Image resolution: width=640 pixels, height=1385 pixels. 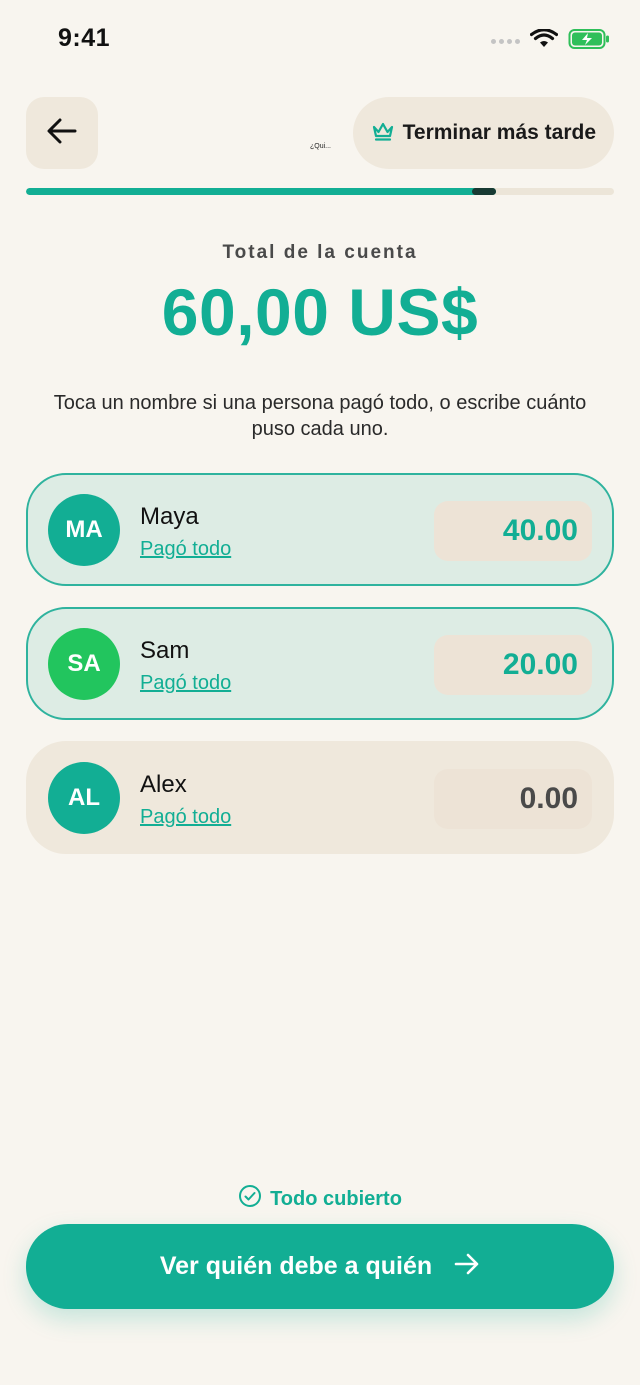 I want to click on cta-label: Ver quién debe a quién, so click(x=296, y=1266).